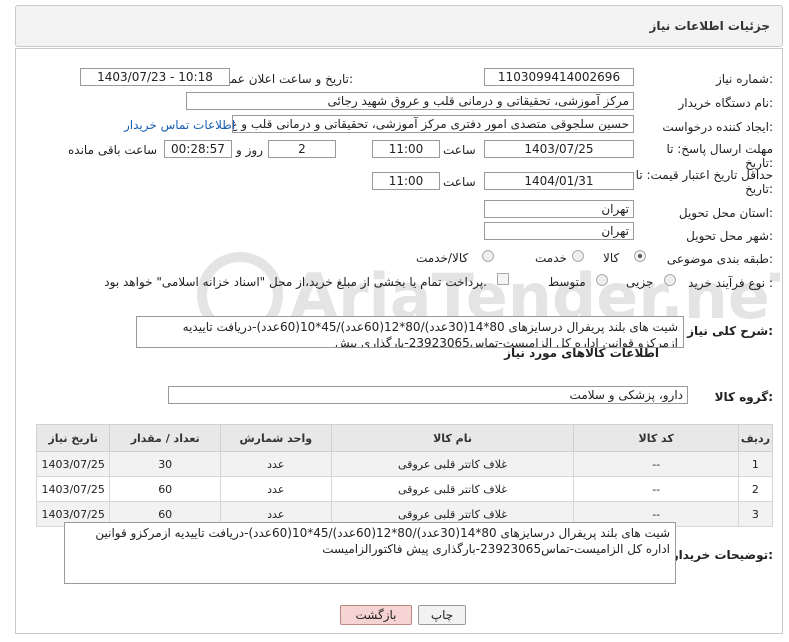 The width and height of the screenshot is (789, 642). Describe the element at coordinates (376, 615) in the screenshot. I see `back-button: بازگشت` at that location.